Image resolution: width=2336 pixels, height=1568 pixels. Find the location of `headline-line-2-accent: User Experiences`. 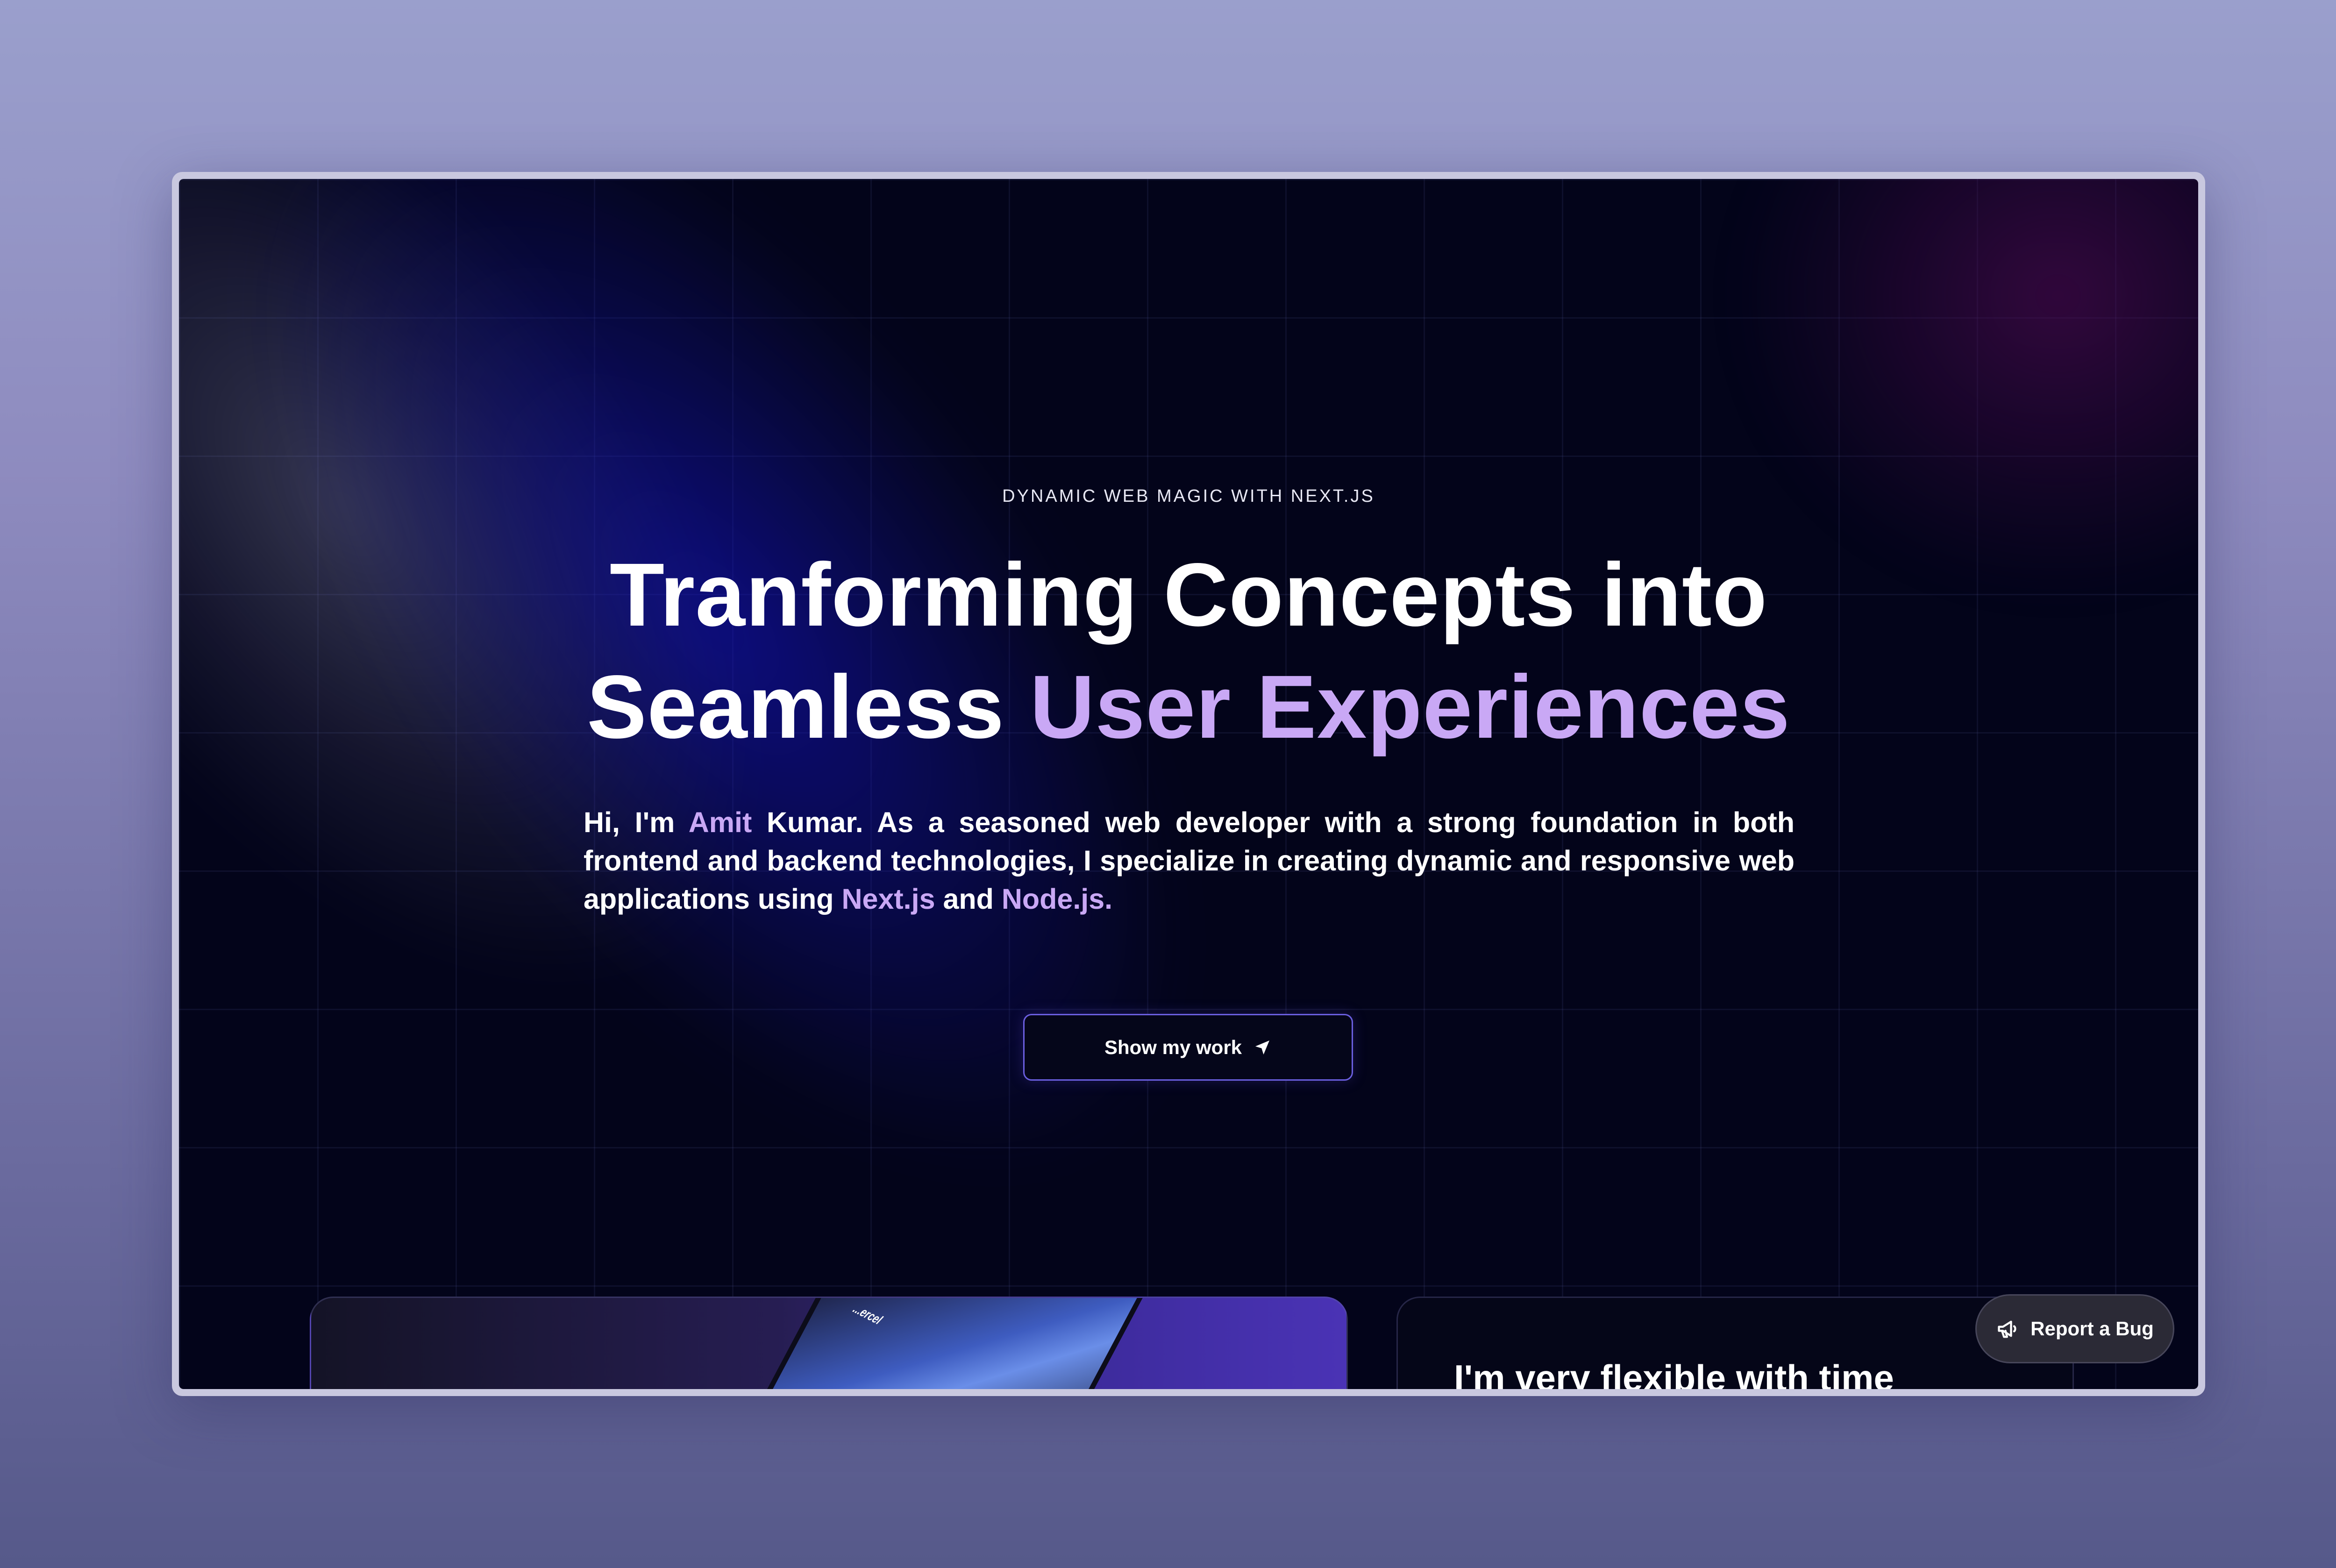

headline-line-2-accent: User Experiences is located at coordinates (1410, 706).